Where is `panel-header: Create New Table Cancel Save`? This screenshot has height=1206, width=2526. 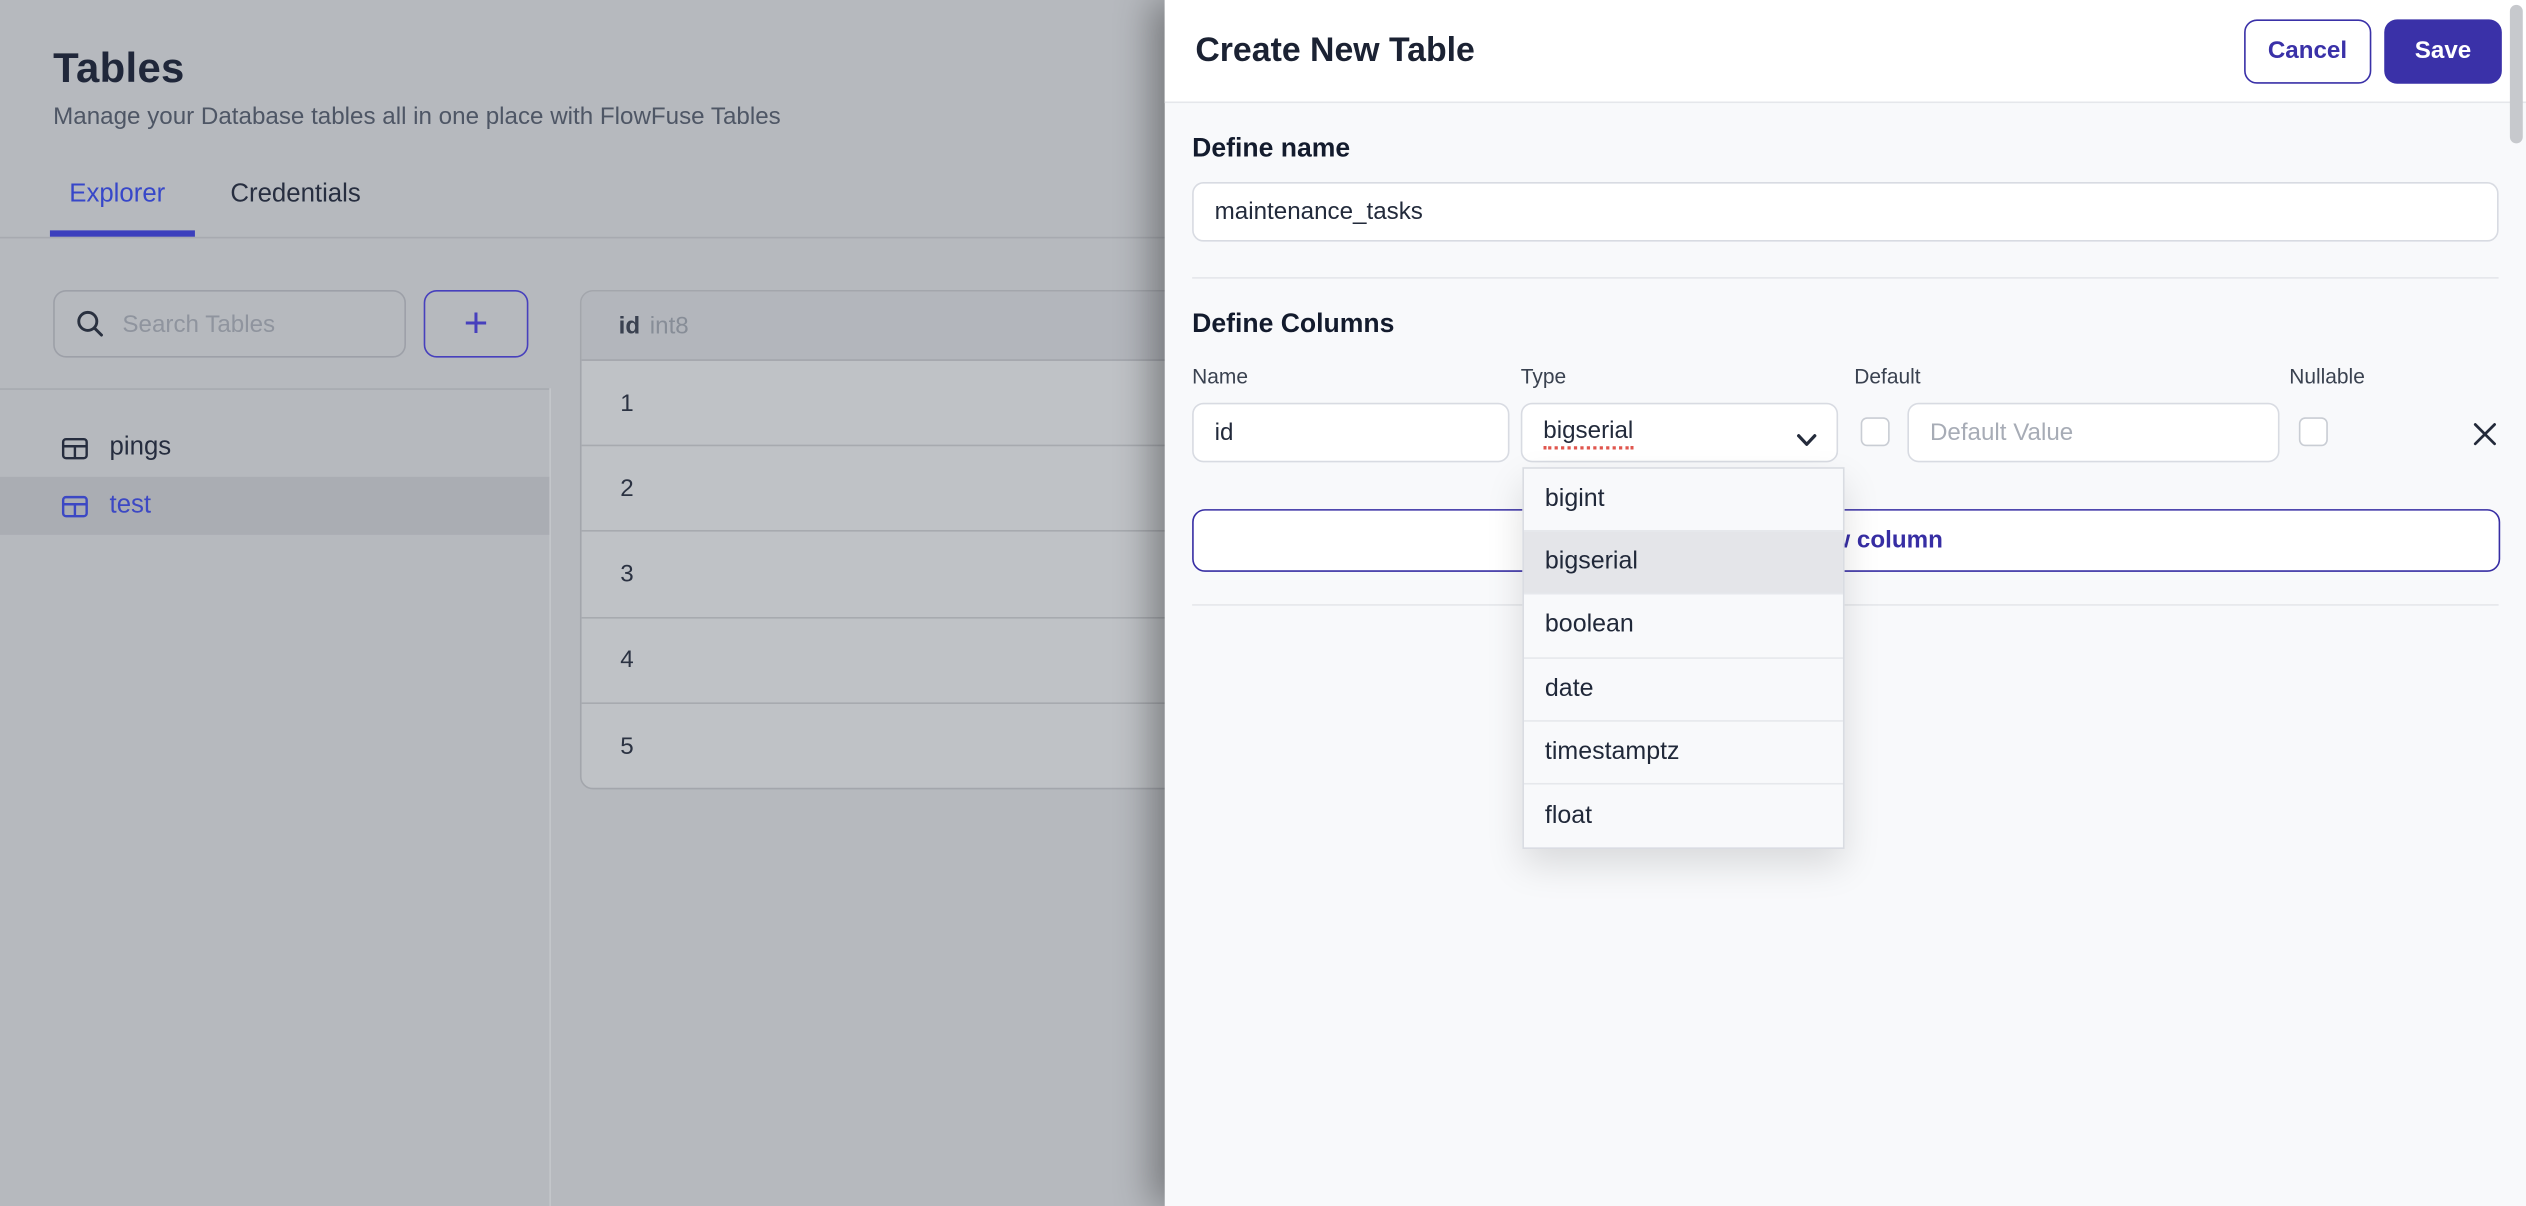 panel-header: Create New Table Cancel Save is located at coordinates (1845, 52).